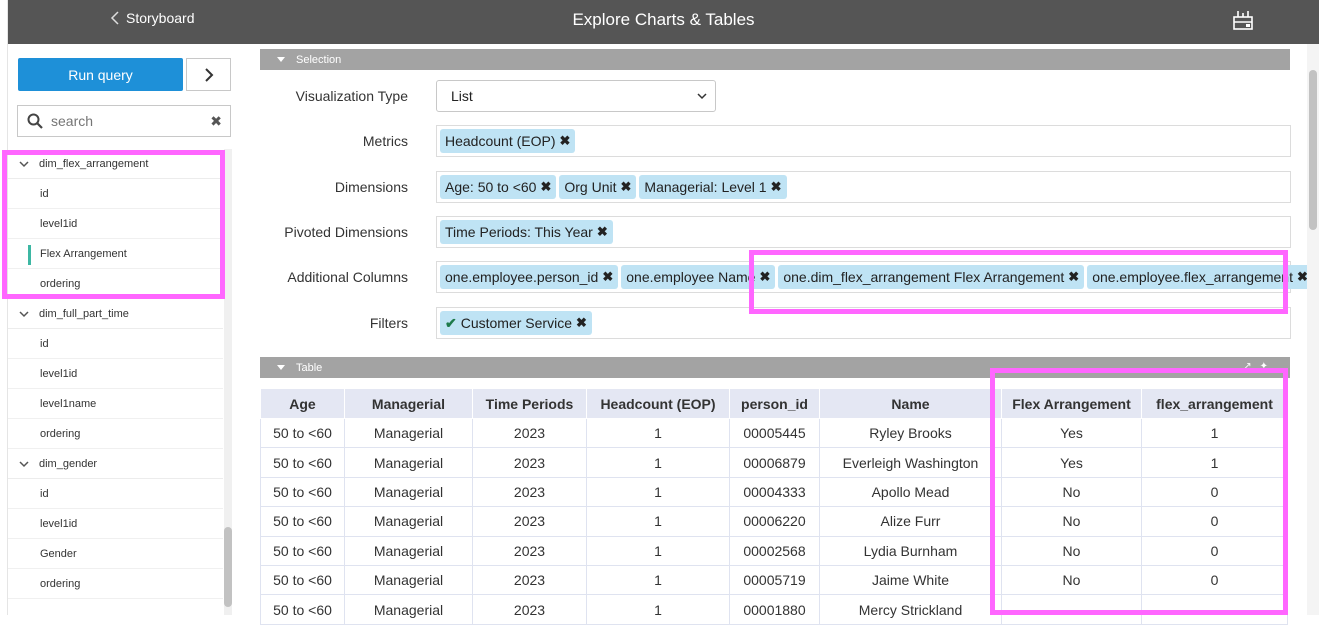  What do you see at coordinates (388, 323) in the screenshot?
I see `filters-label: Filters` at bounding box center [388, 323].